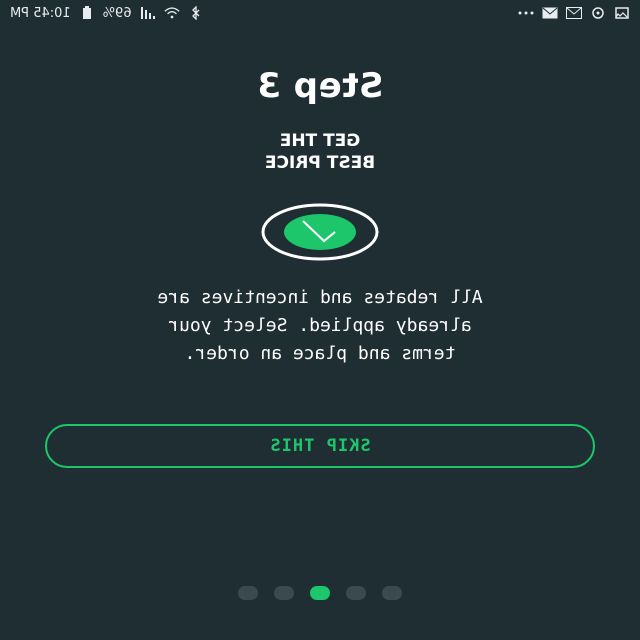 The image size is (640, 640). What do you see at coordinates (172, 13) in the screenshot?
I see `wifi-icon` at bounding box center [172, 13].